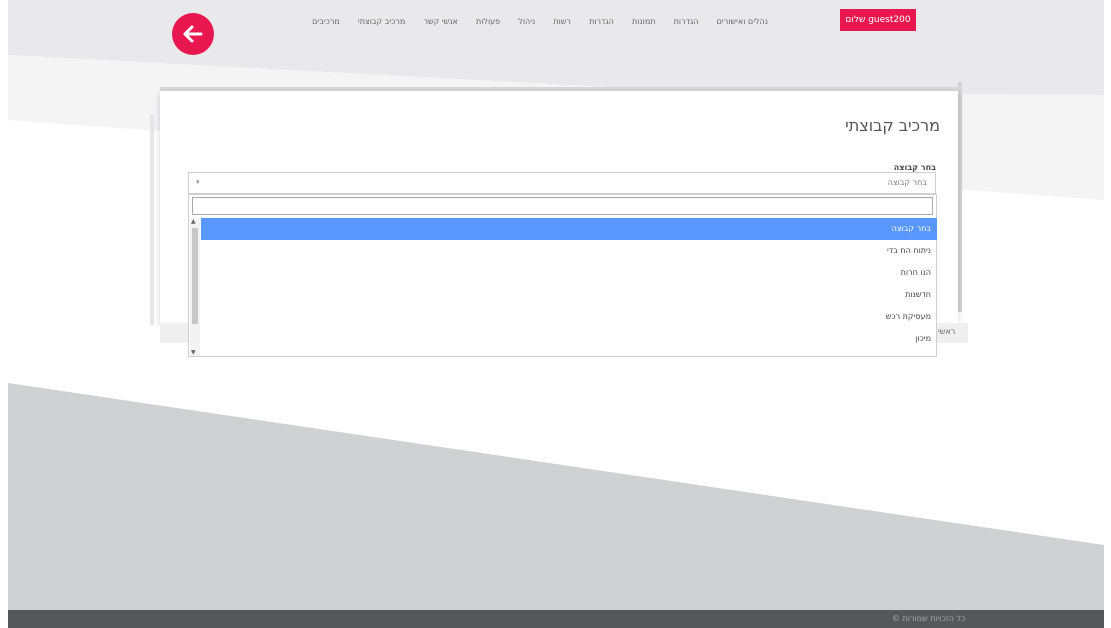  What do you see at coordinates (569, 229) in the screenshot?
I see `dropdown-option: בחר קבוצה` at bounding box center [569, 229].